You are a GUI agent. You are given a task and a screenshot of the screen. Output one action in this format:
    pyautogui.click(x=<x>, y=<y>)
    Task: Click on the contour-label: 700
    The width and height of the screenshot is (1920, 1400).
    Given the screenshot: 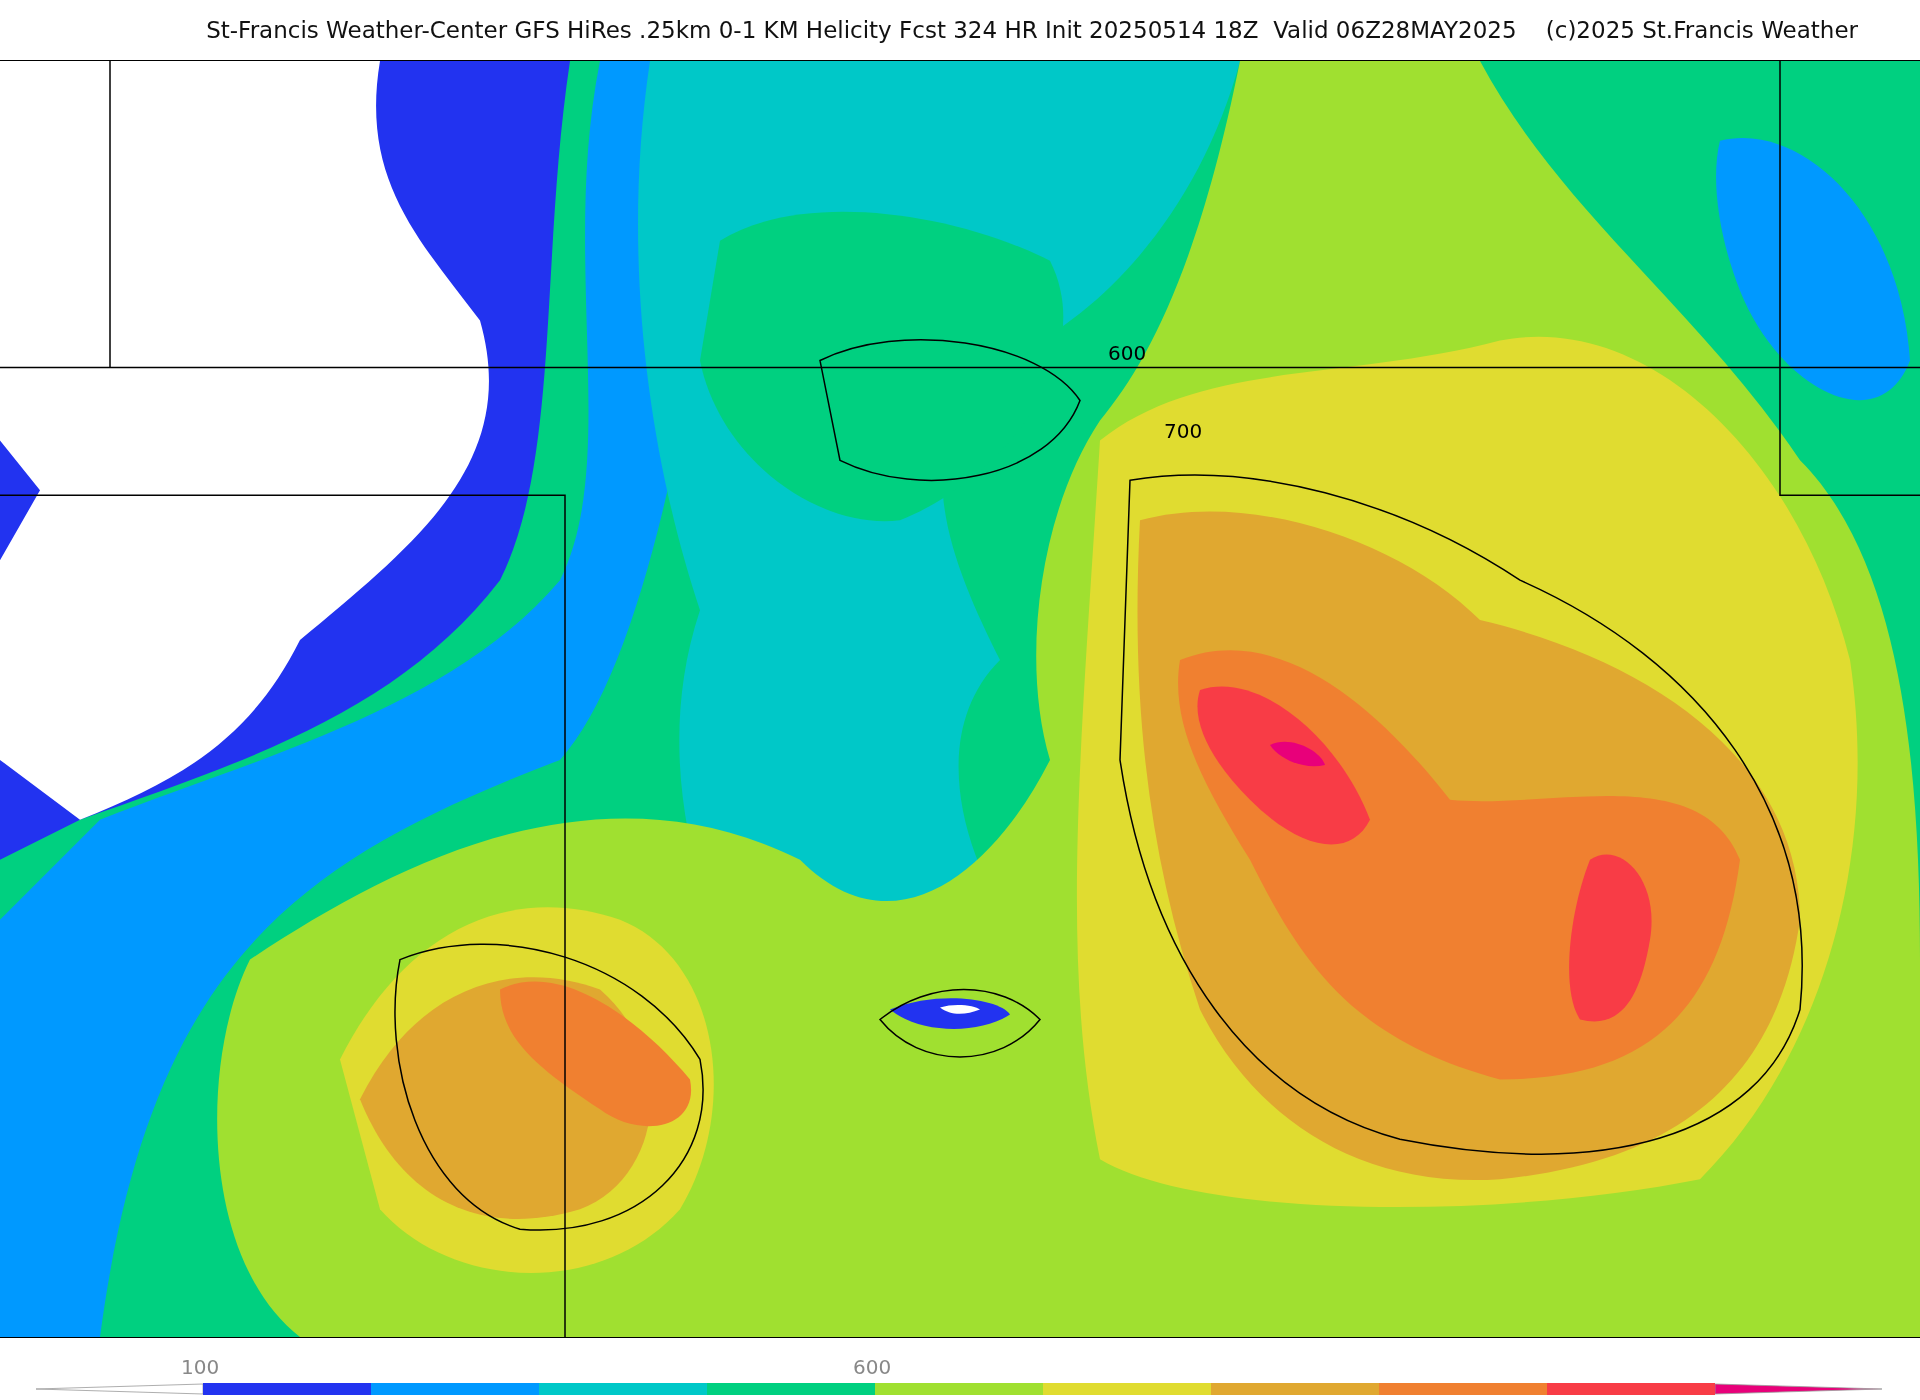 What is the action you would take?
    pyautogui.click(x=1183, y=431)
    